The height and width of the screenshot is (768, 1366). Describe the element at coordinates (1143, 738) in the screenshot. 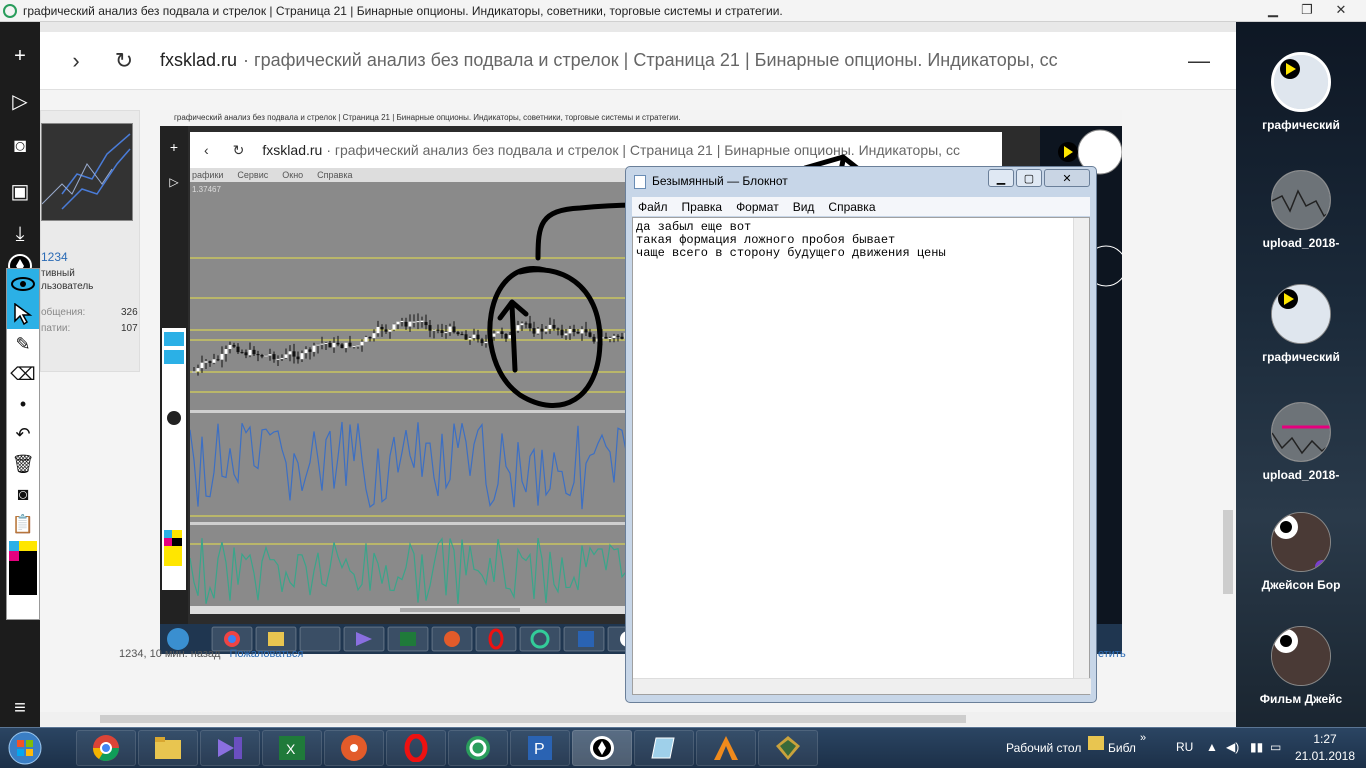

I see `toolbar-expand-icon: »` at that location.